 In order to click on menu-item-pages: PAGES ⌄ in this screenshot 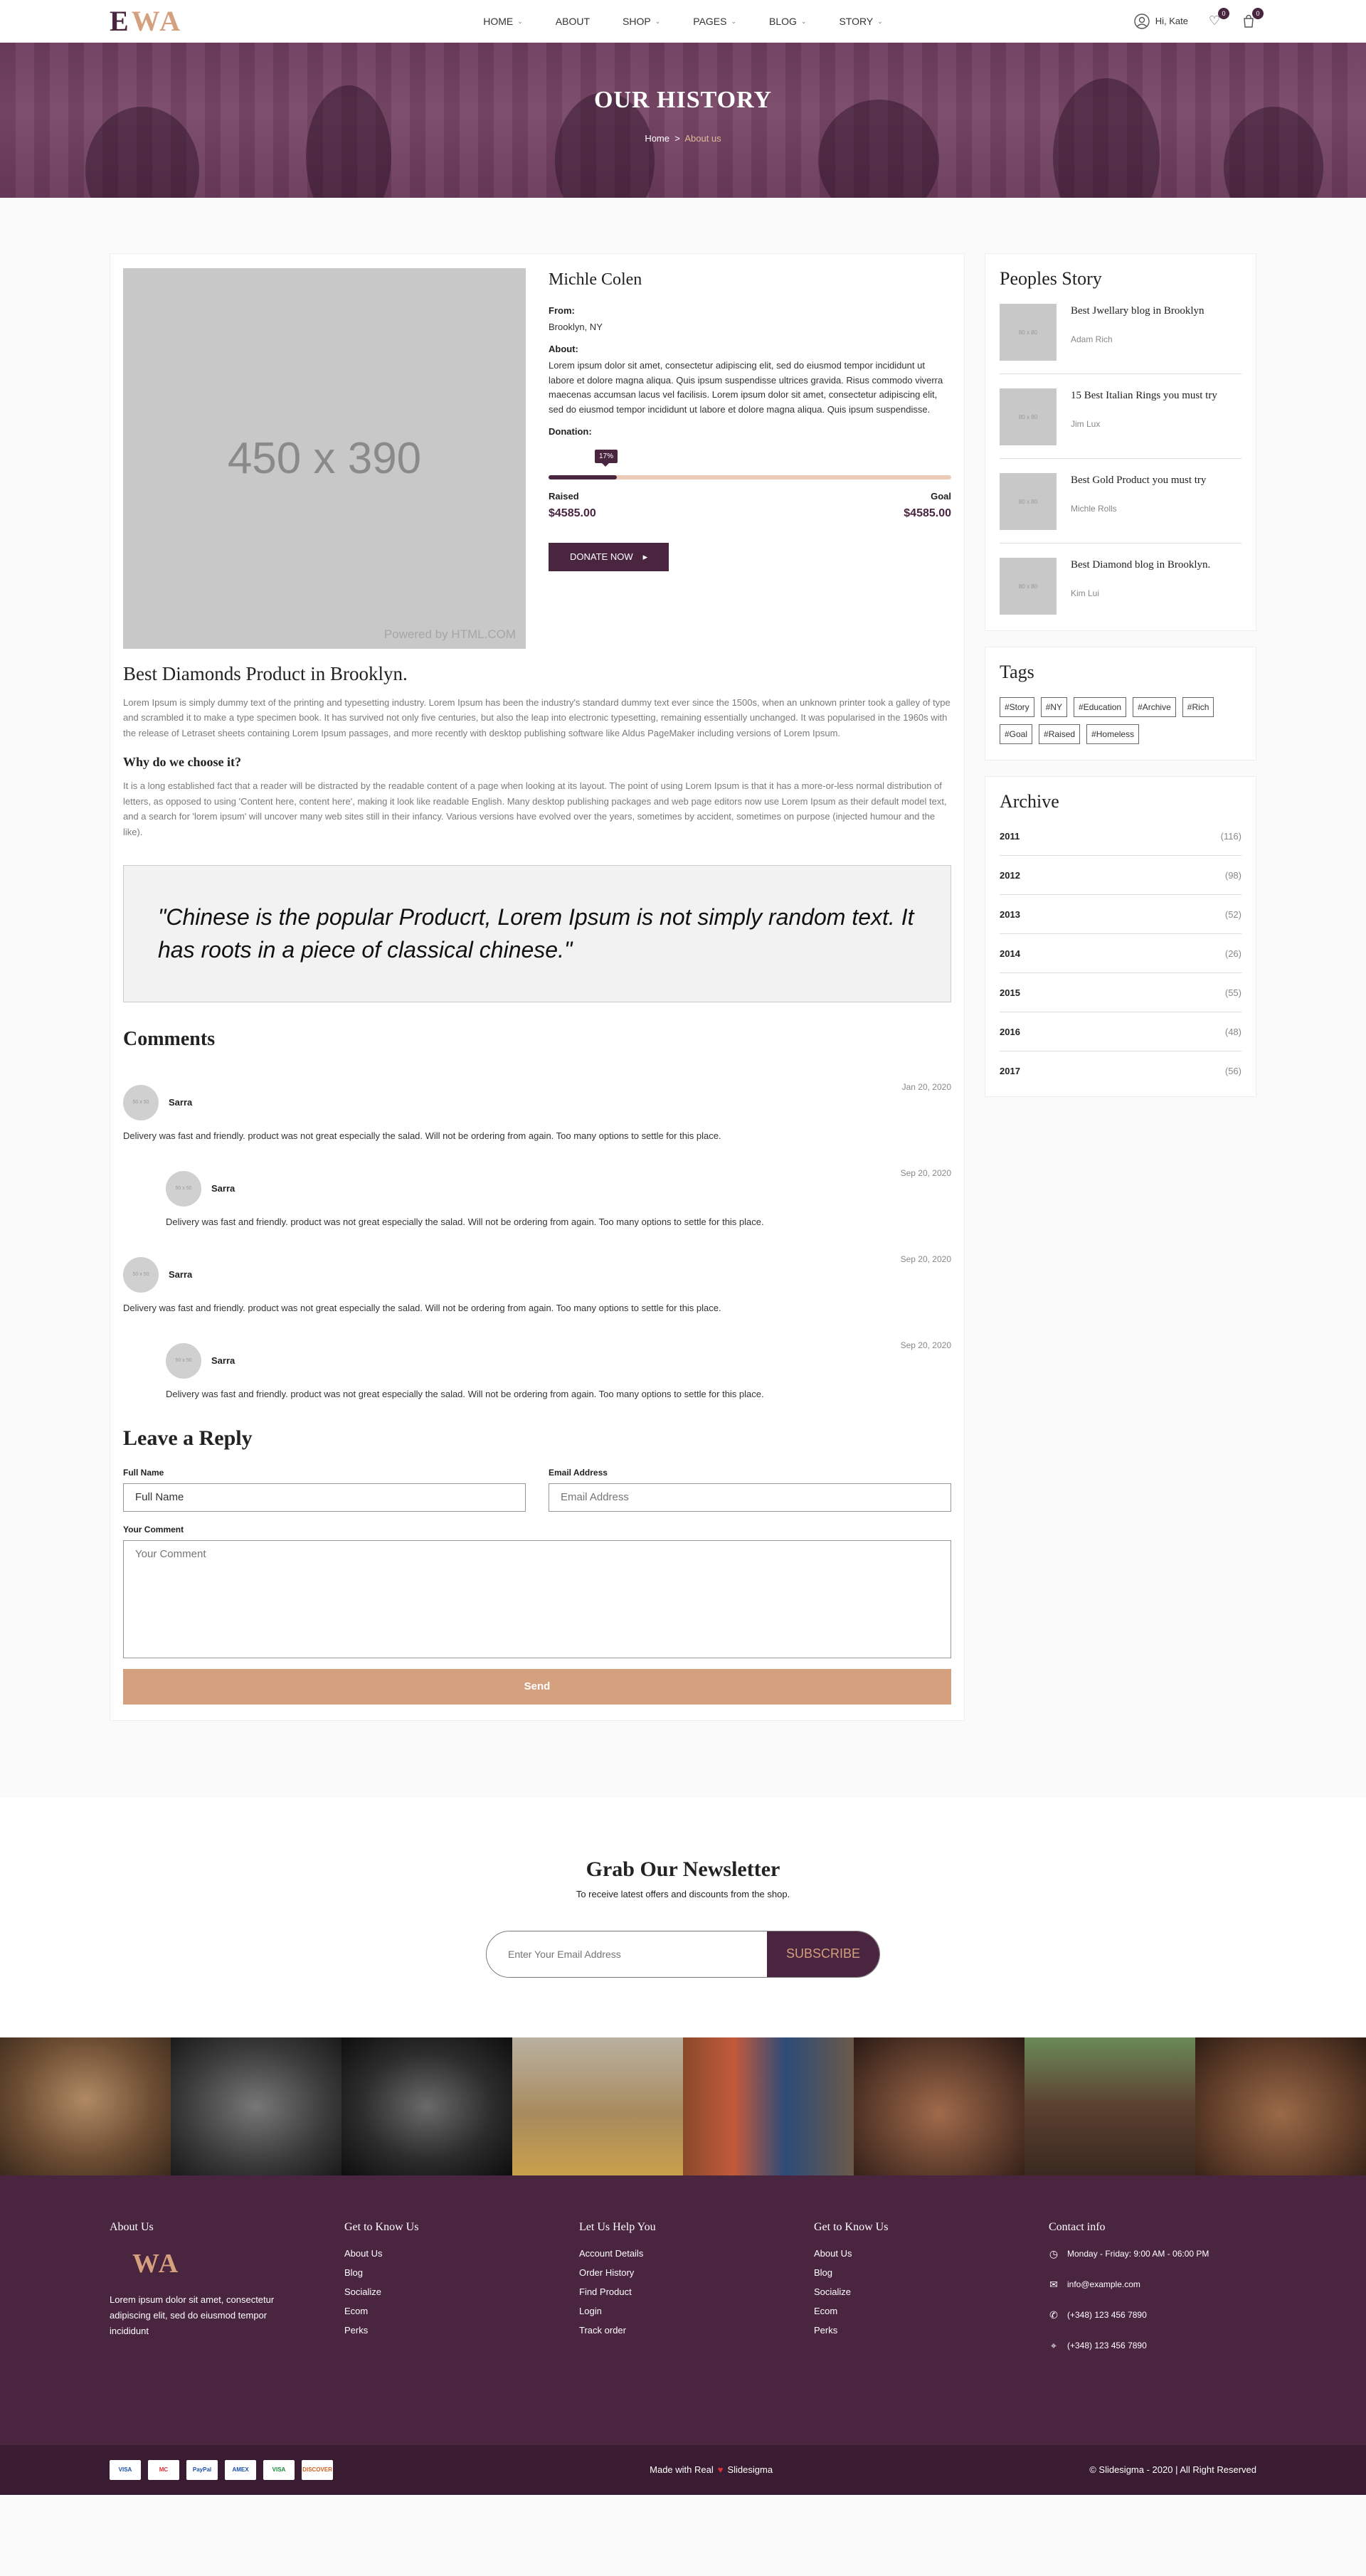, I will do `click(714, 21)`.